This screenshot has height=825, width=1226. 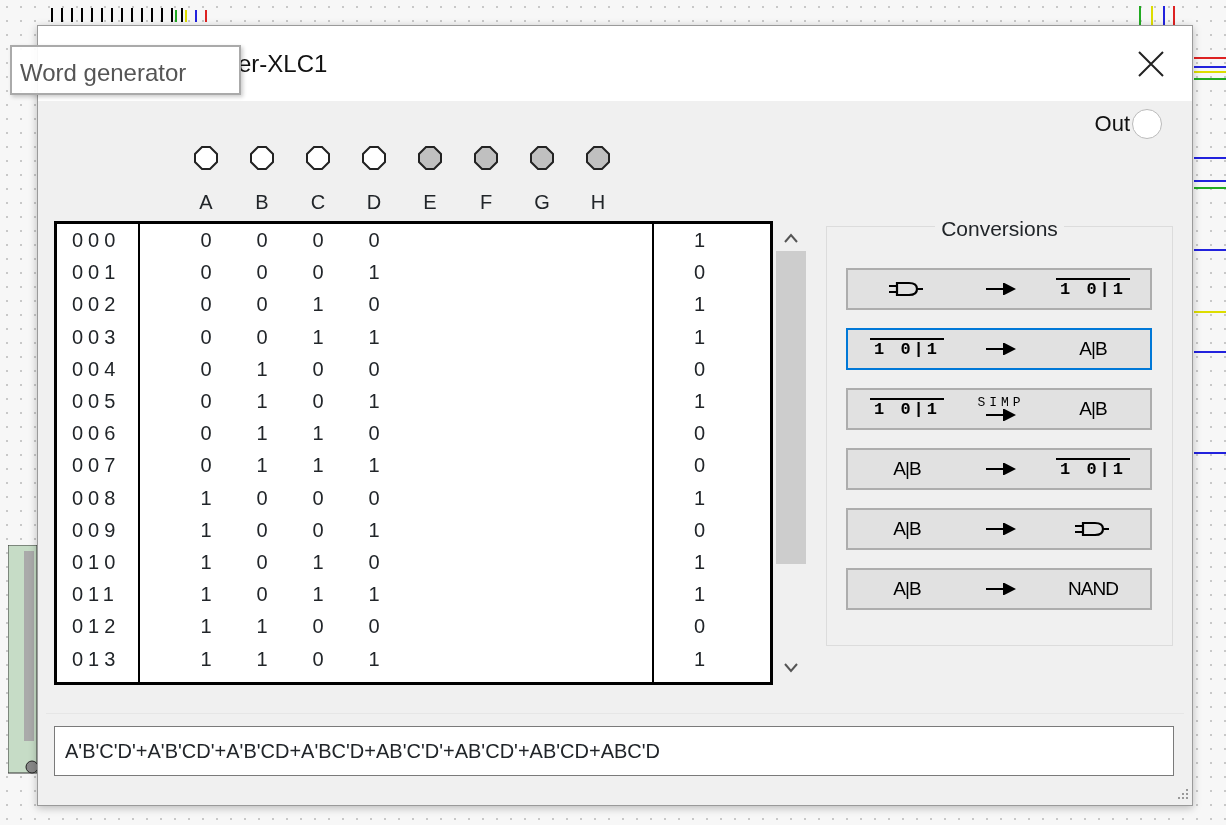 I want to click on conversion-button: A|B NAND, so click(x=999, y=589).